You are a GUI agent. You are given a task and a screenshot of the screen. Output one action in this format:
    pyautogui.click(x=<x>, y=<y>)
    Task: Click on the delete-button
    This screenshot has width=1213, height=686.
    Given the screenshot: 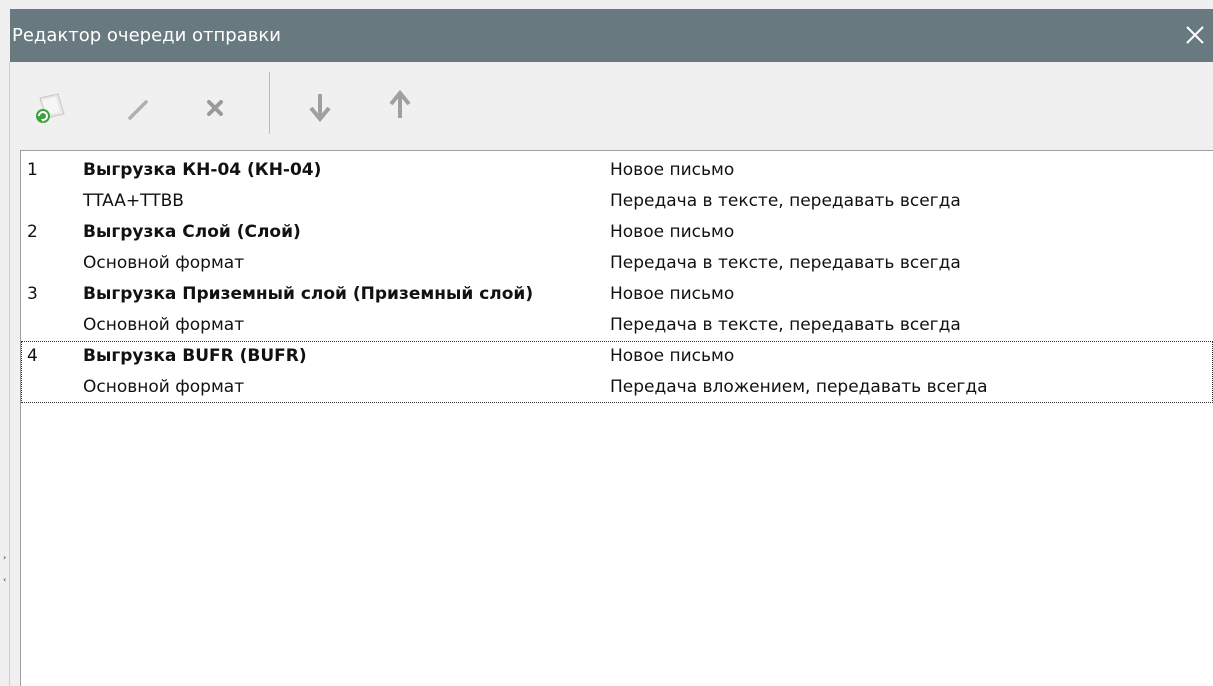 What is the action you would take?
    pyautogui.click(x=216, y=104)
    